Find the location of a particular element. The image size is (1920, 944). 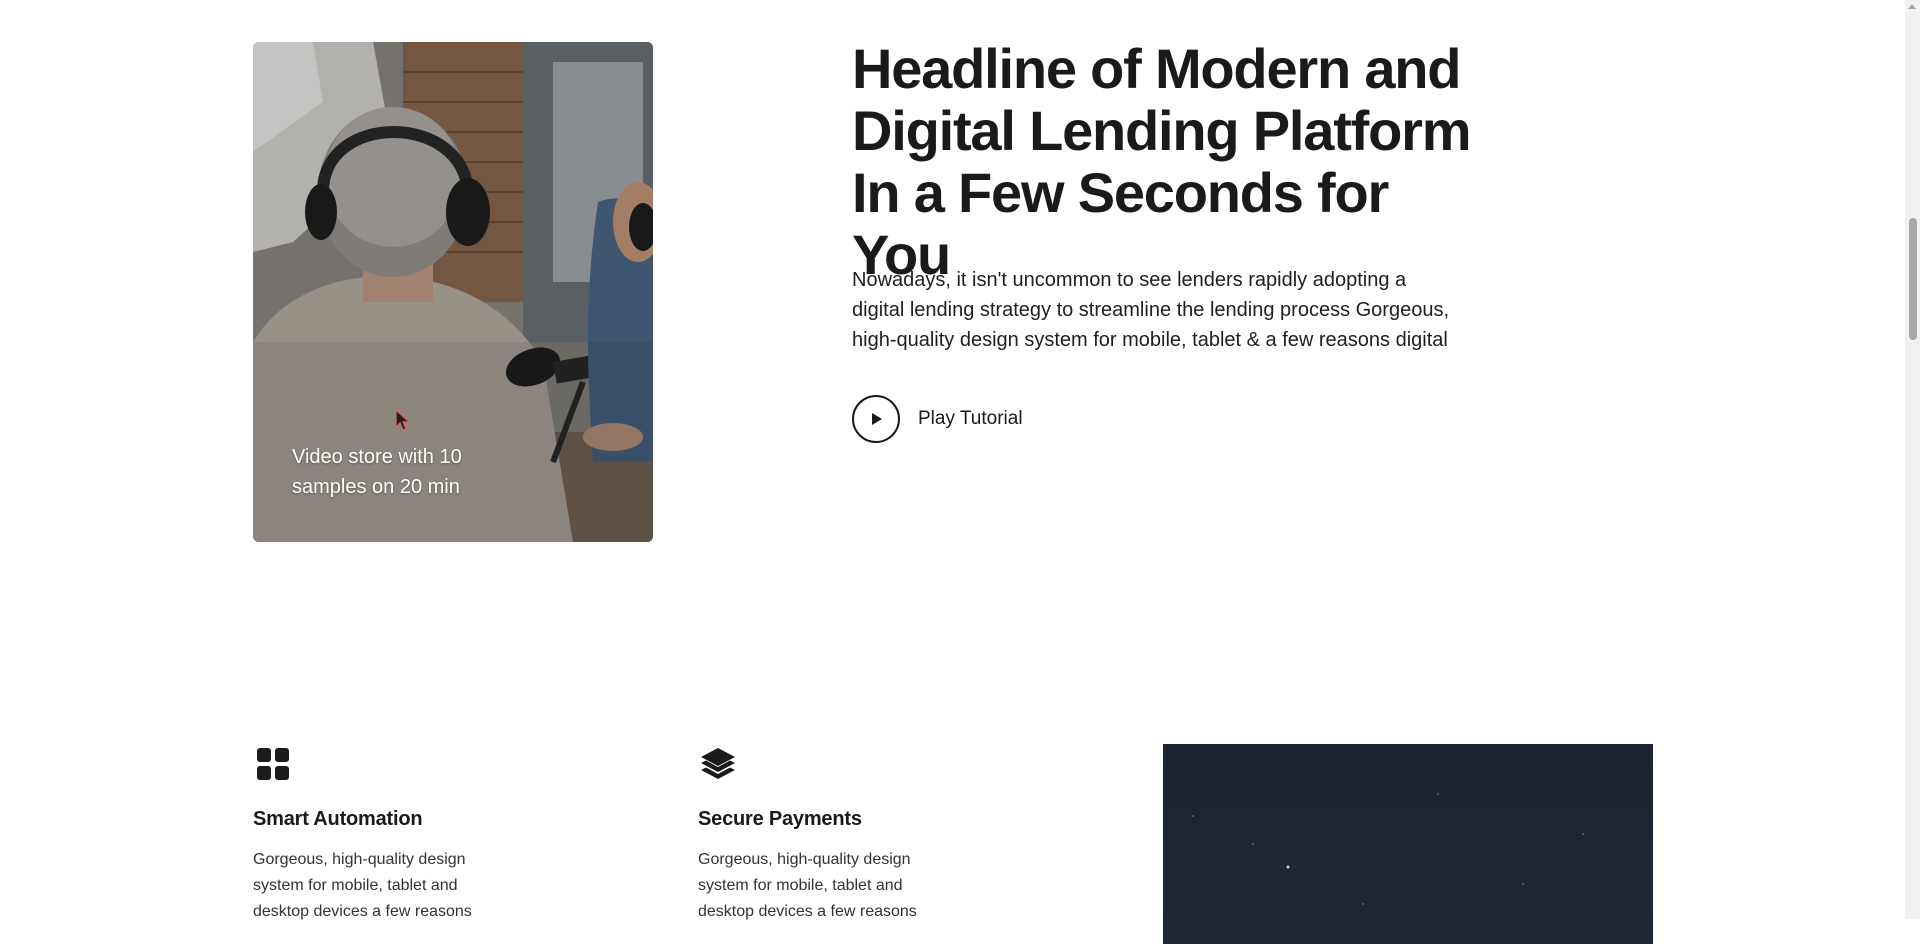

grid-icon is located at coordinates (273, 764).